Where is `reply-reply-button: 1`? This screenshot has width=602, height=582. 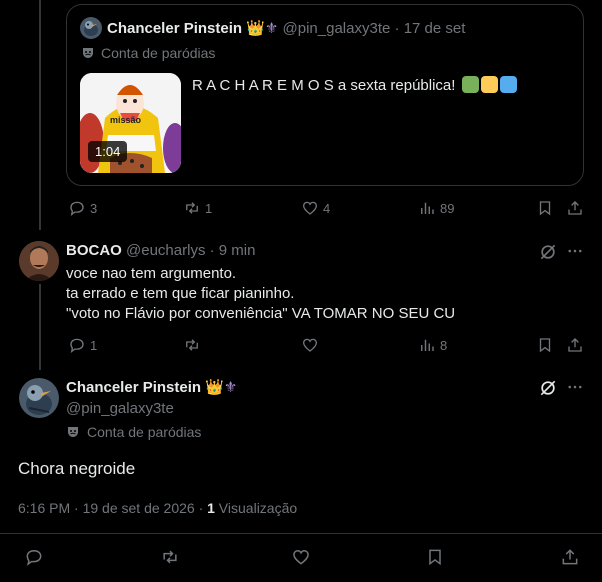 reply-reply-button: 1 is located at coordinates (82, 345).